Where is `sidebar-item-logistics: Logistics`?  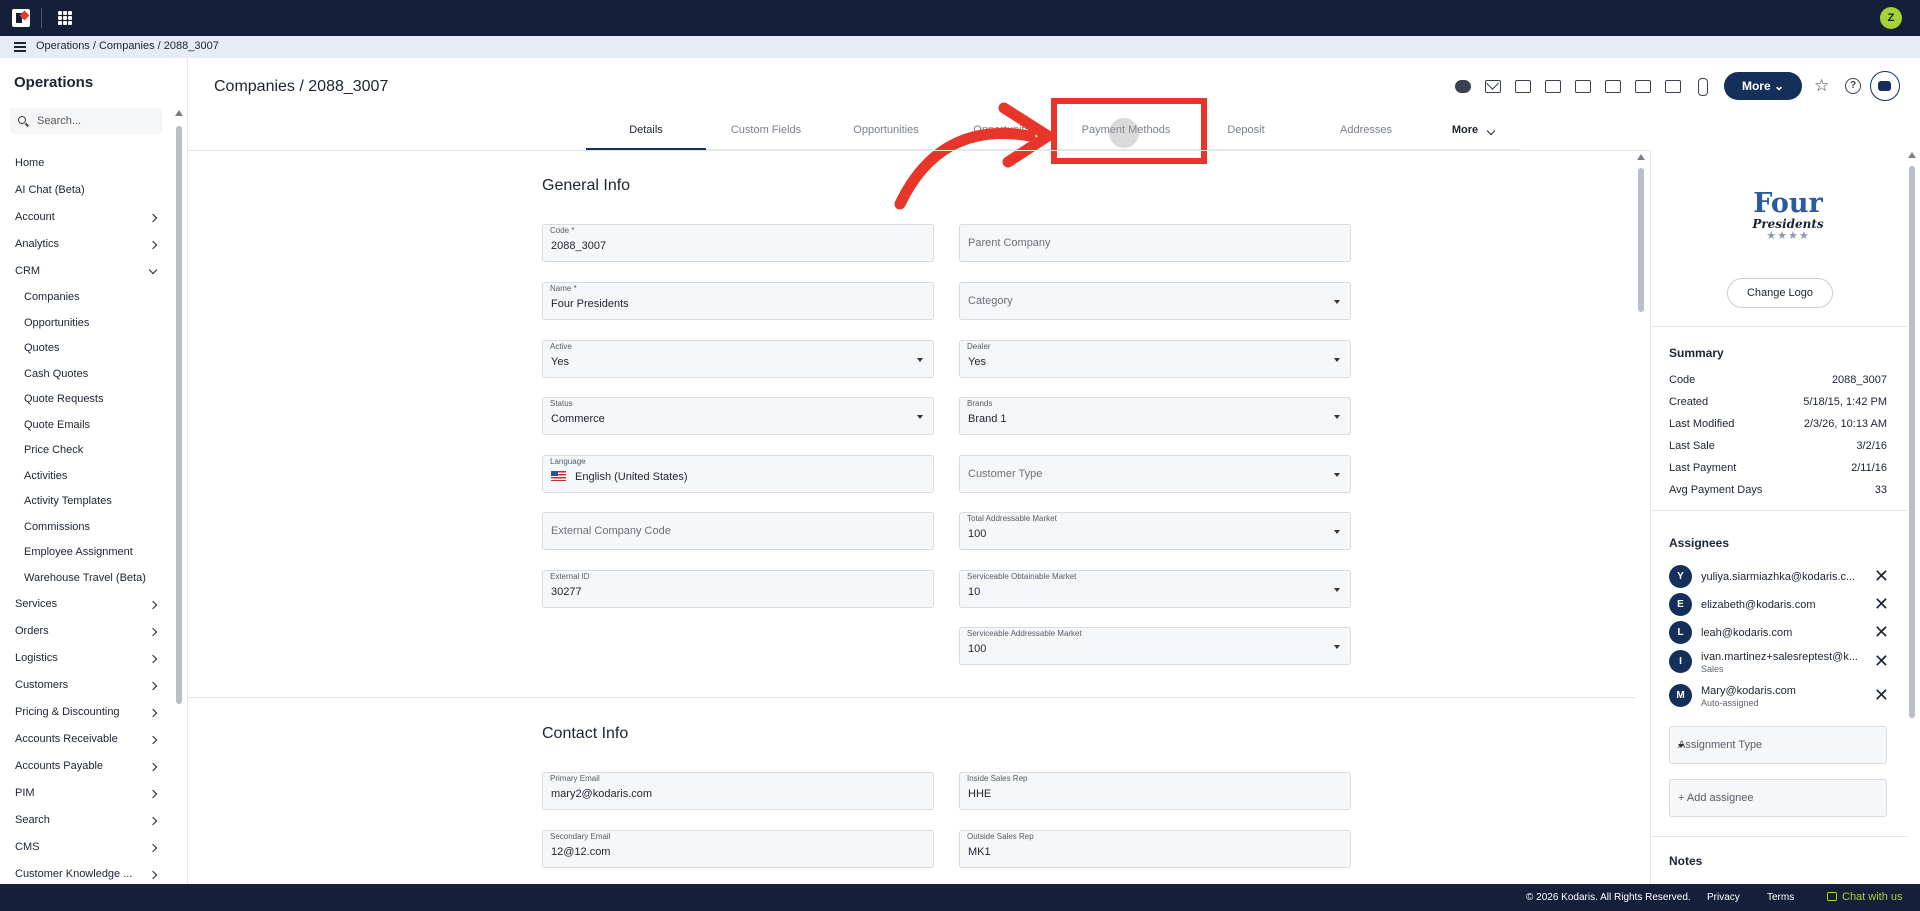 sidebar-item-logistics: Logistics is located at coordinates (85, 658).